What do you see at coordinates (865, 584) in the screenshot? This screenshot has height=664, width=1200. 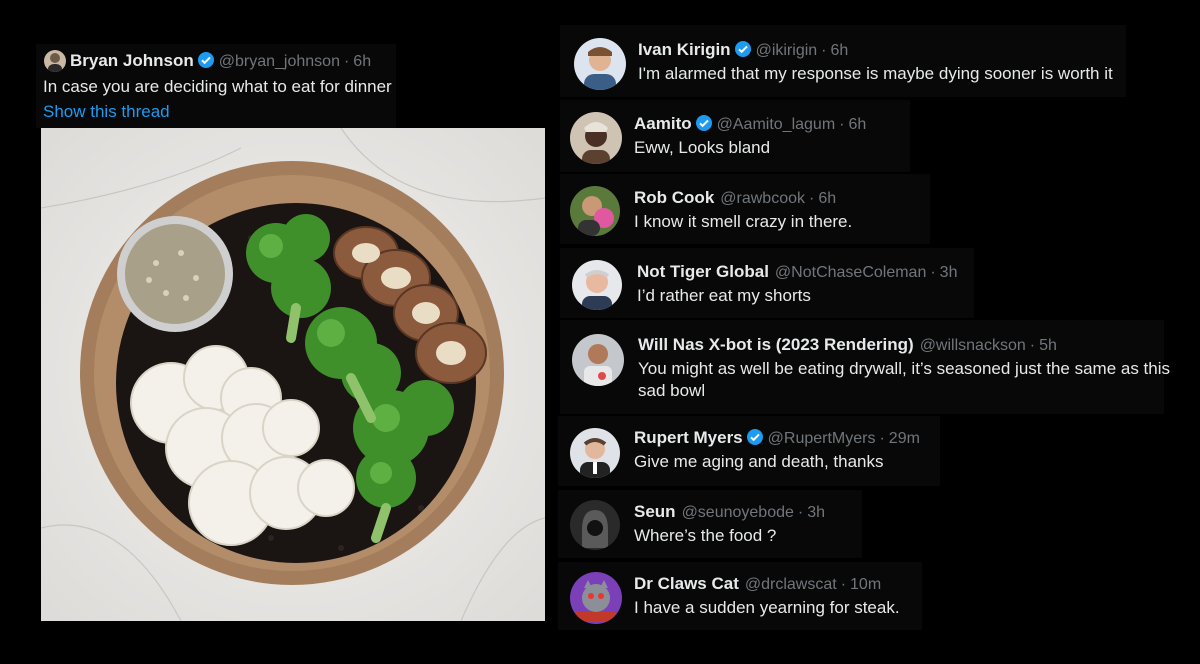 I see `reply-time: 10m` at bounding box center [865, 584].